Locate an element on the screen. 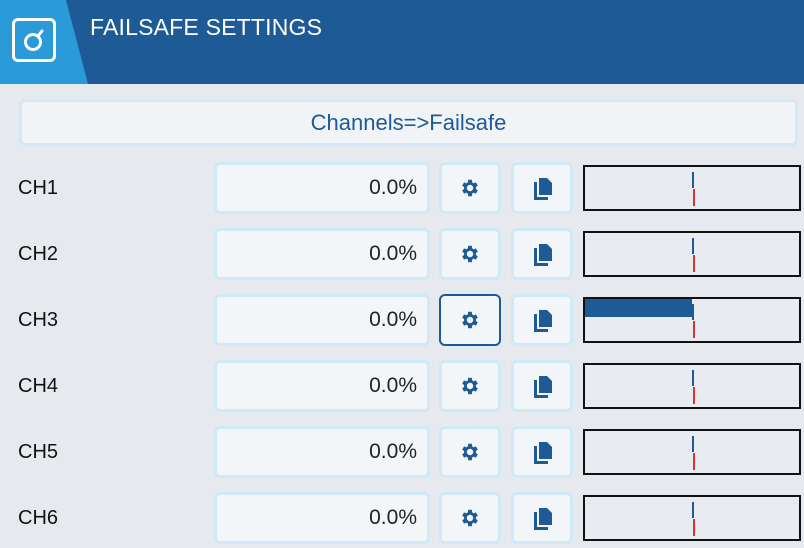 Image resolution: width=804 pixels, height=548 pixels. channel-row: CH2 0.0% is located at coordinates (402, 256).